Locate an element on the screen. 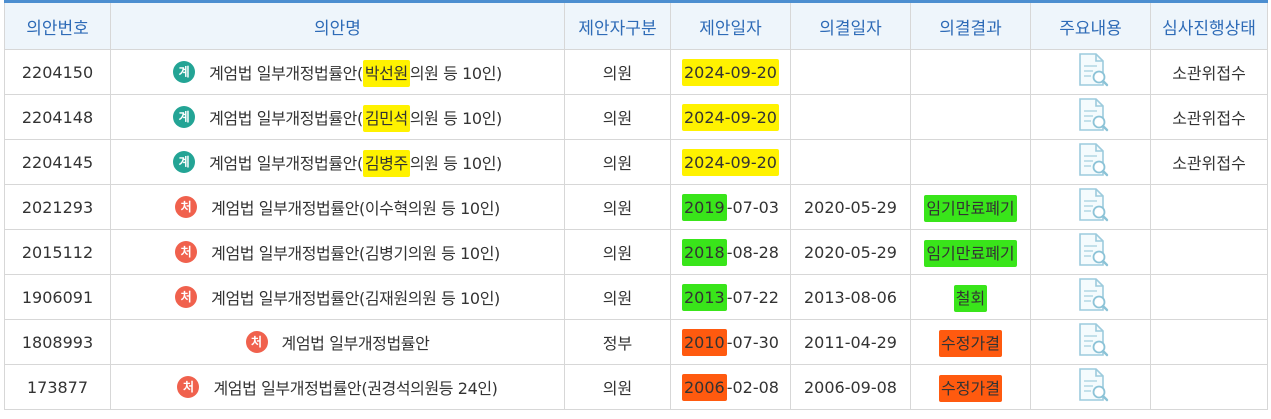 This screenshot has height=419, width=1271. header-decision-result: 의결결과 is located at coordinates (970, 25).